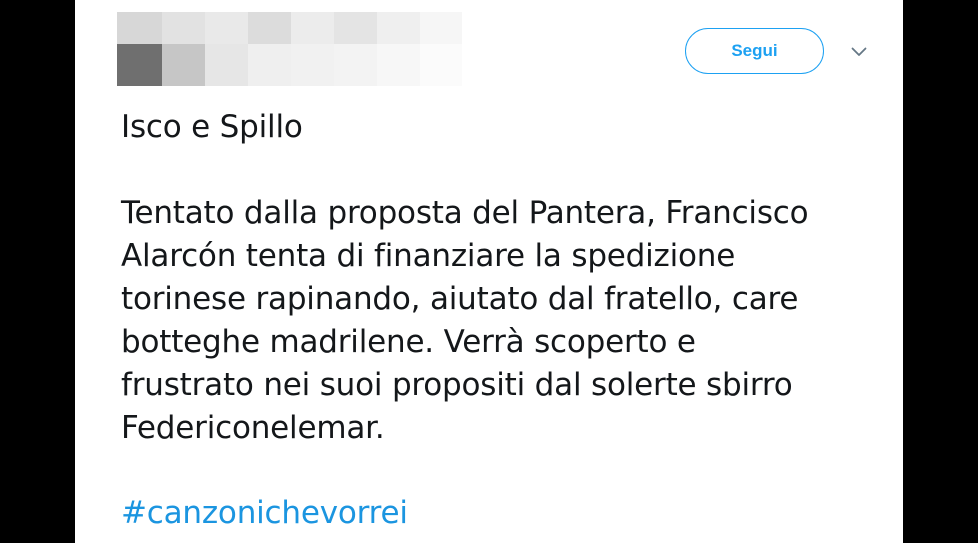 The image size is (978, 543). I want to click on tweet-body-line: Federiconelemar., so click(253, 428).